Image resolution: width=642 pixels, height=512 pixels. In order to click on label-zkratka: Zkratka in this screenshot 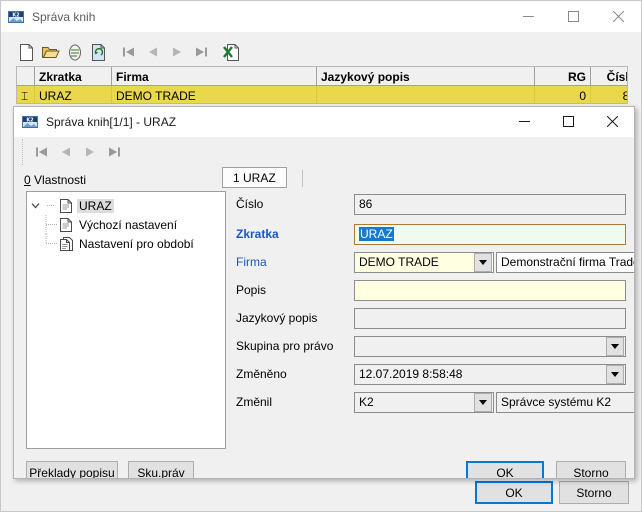, I will do `click(257, 234)`.